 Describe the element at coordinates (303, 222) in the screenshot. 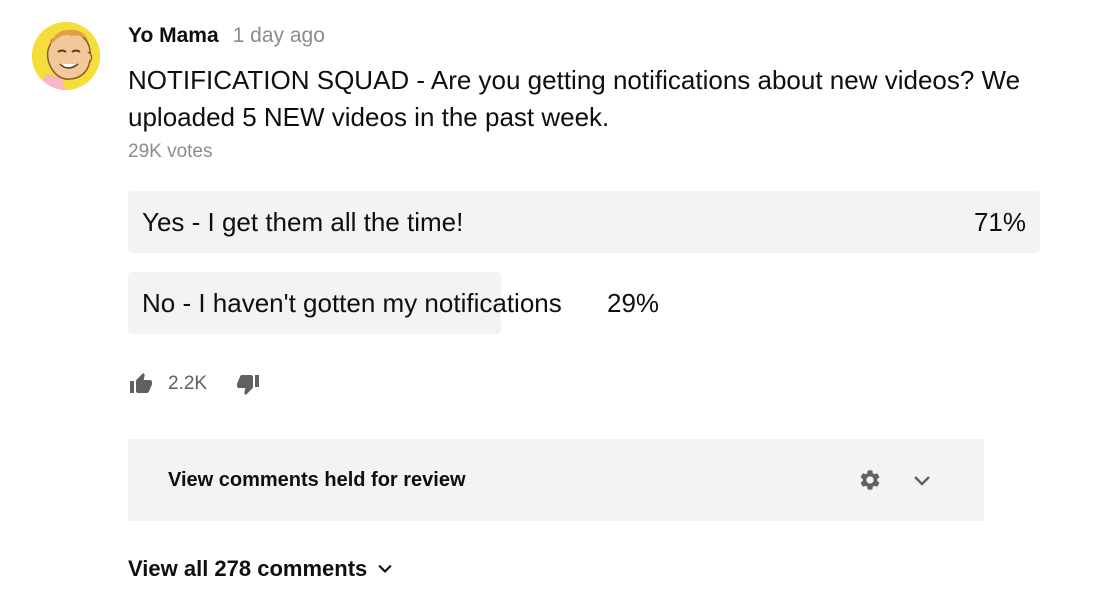

I see `poll-option-label: Yes - I get them all the time!` at that location.